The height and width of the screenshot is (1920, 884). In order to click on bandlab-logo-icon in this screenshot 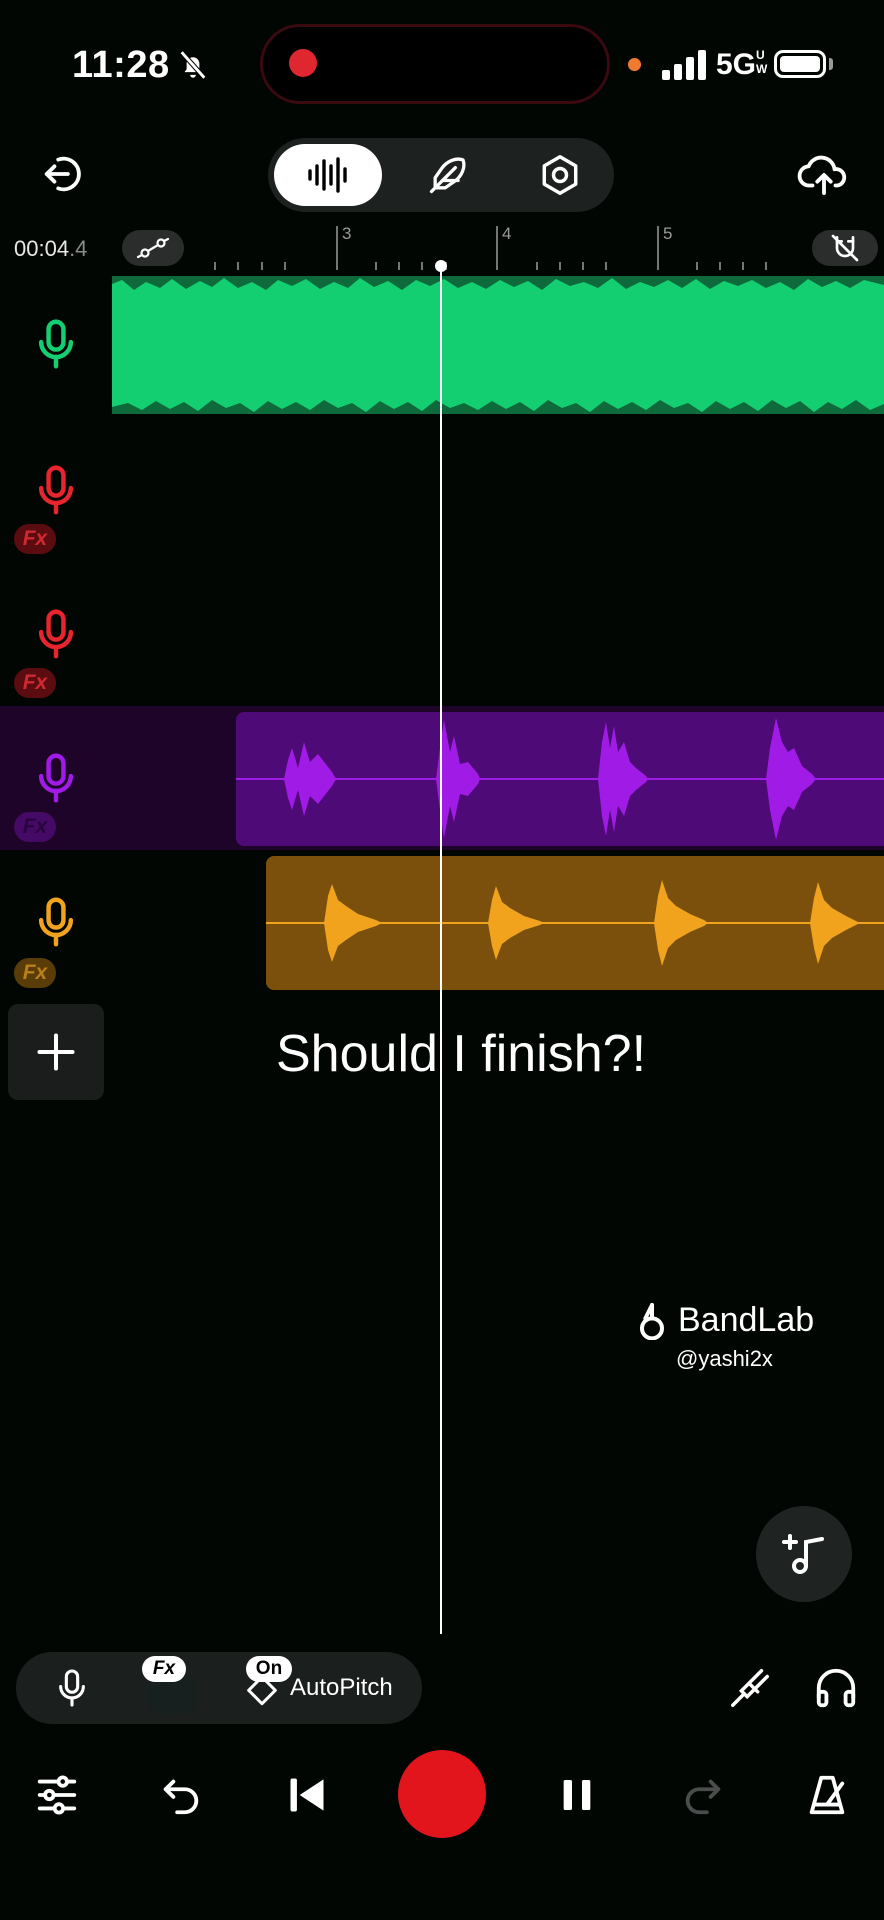, I will do `click(652, 1321)`.